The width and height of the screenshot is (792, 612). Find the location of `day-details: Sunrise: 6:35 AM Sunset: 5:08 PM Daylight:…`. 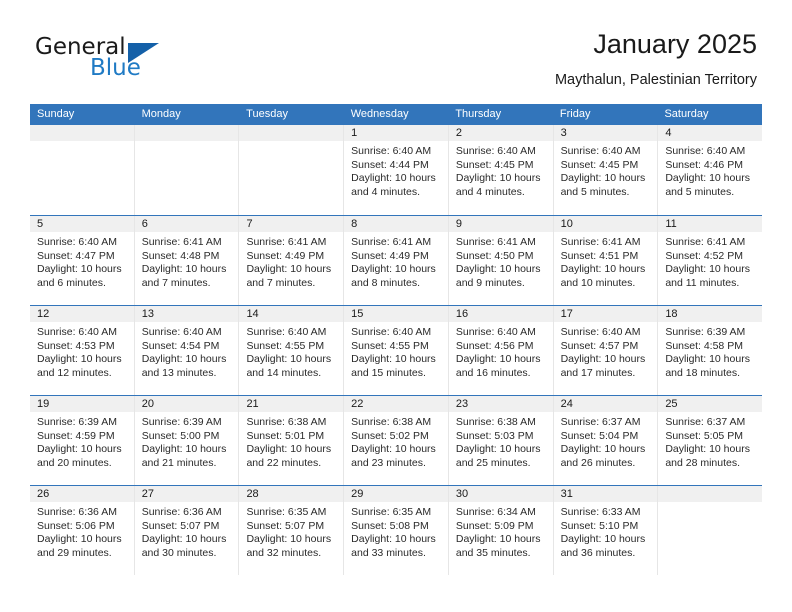

day-details: Sunrise: 6:35 AM Sunset: 5:08 PM Daylight:… is located at coordinates (396, 531).